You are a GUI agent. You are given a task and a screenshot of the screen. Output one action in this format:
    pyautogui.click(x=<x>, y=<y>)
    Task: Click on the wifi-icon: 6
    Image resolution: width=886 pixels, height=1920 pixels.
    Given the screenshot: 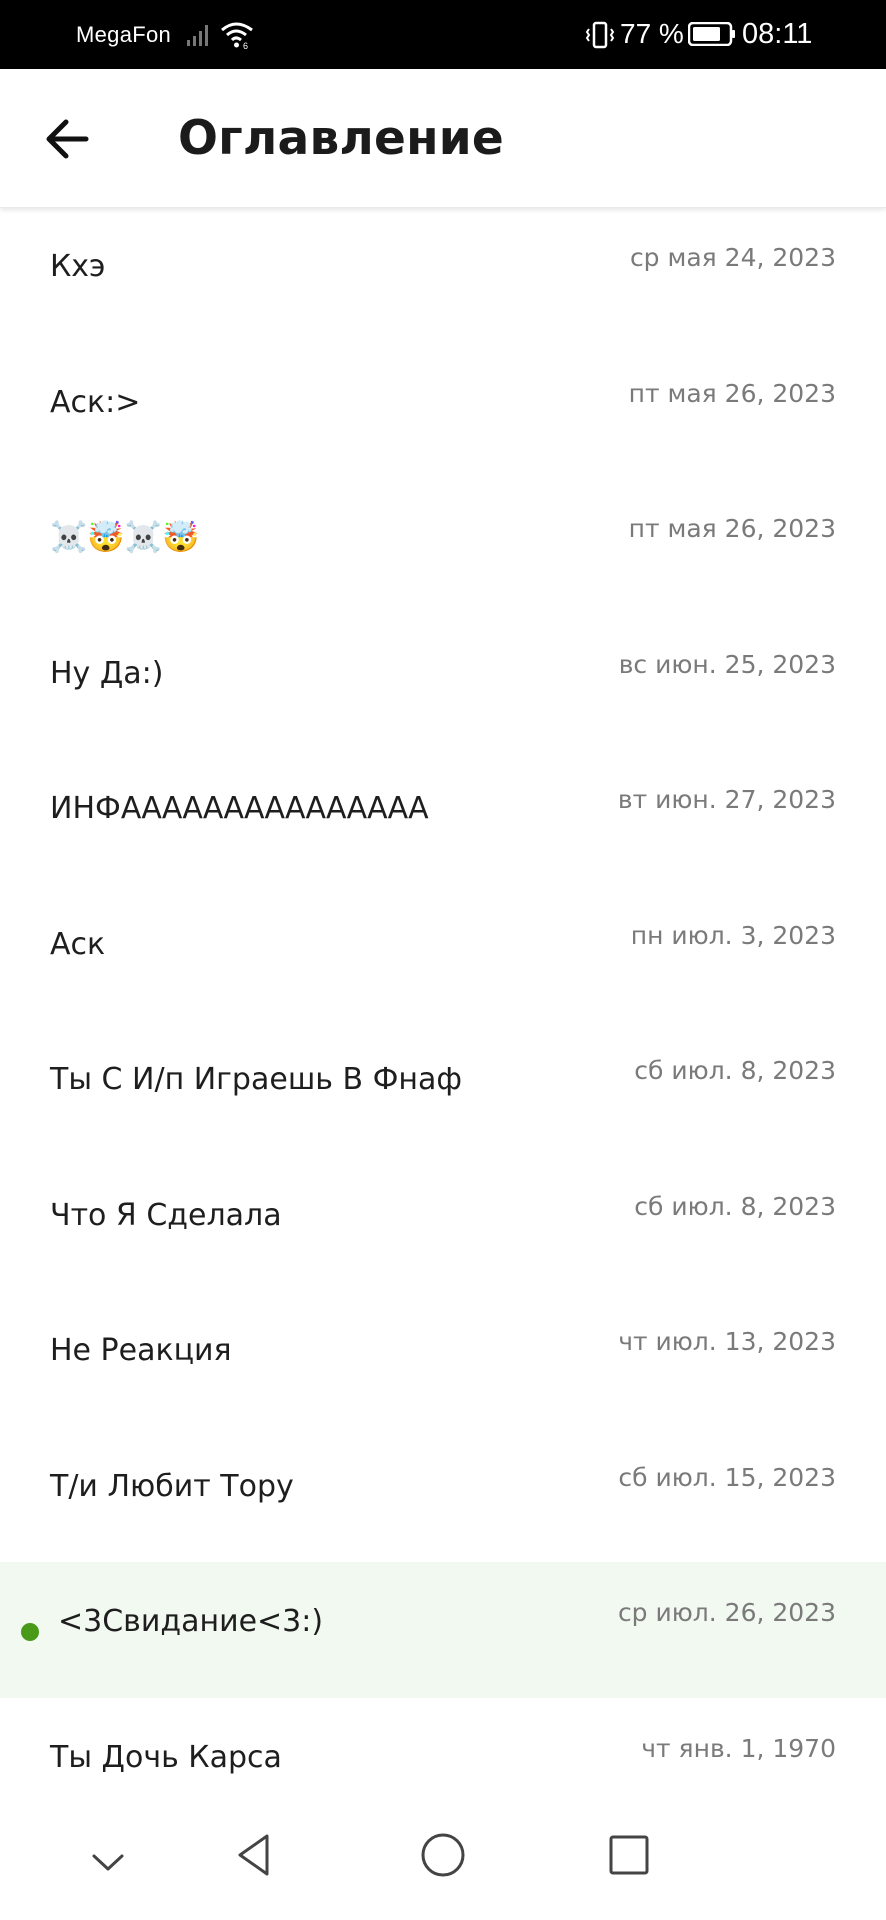 What is the action you would take?
    pyautogui.click(x=237, y=36)
    